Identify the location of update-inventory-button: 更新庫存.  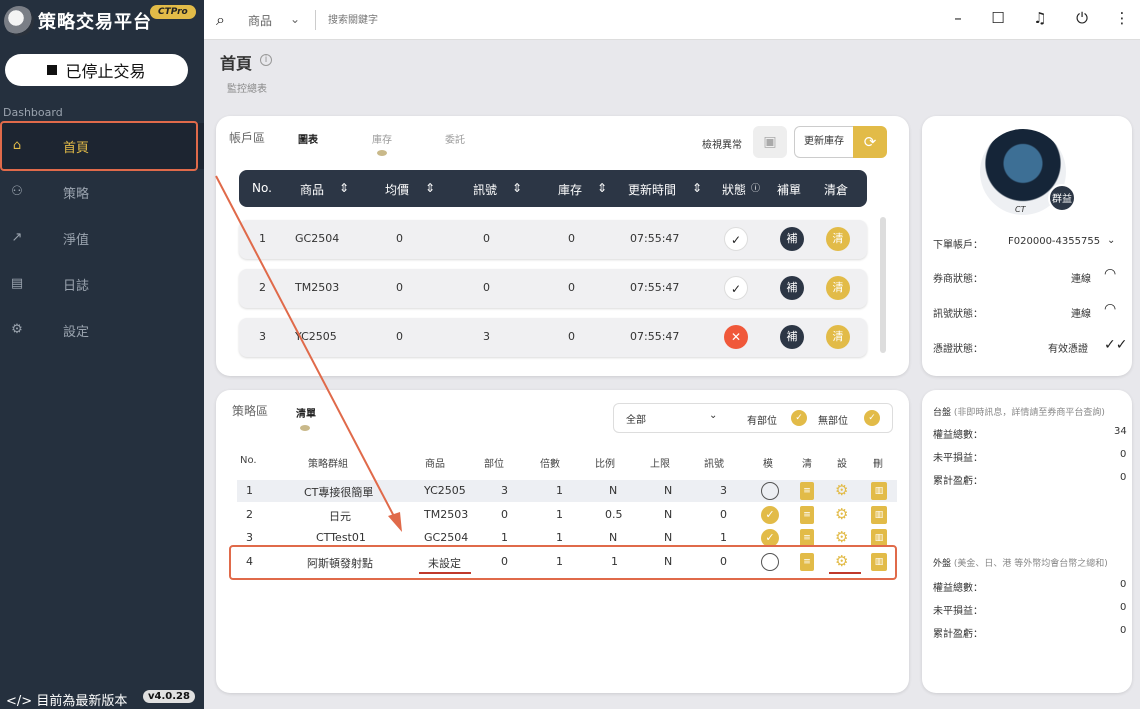
(824, 142).